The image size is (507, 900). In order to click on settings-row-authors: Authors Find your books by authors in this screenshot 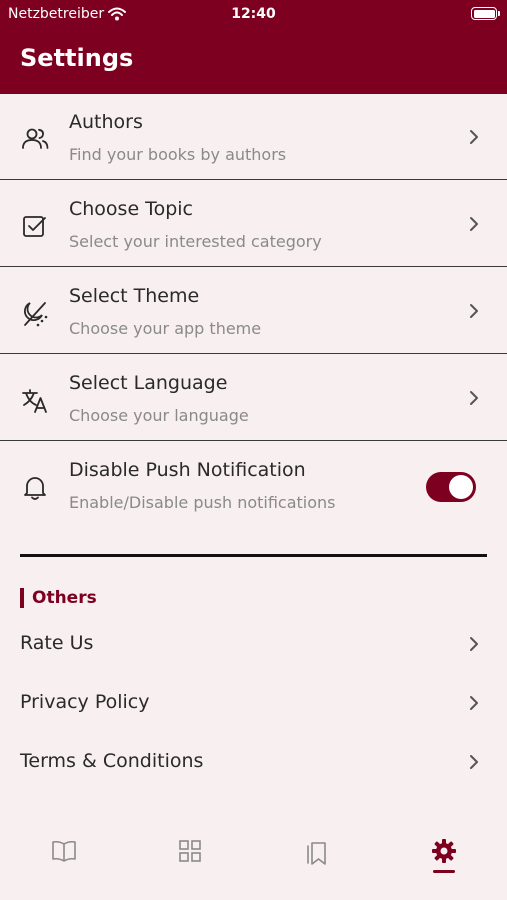, I will do `click(253, 137)`.